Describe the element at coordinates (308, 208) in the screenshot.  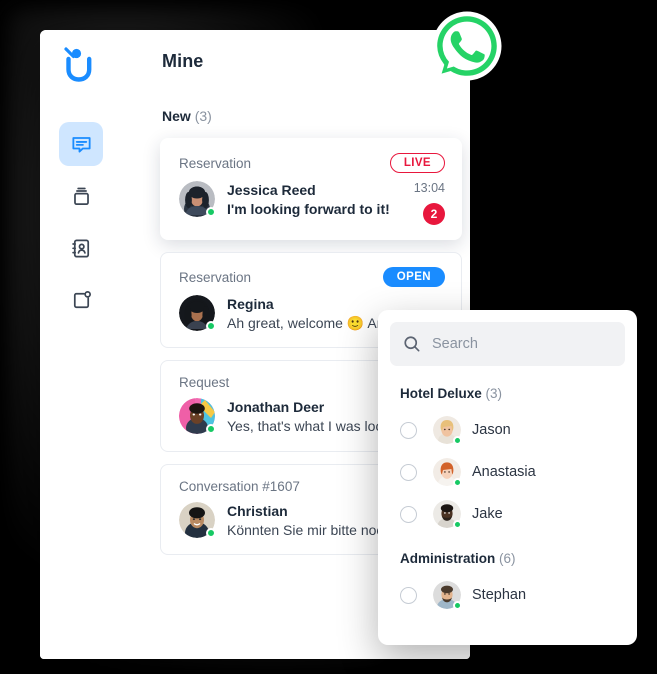
I see `conversation-preview: I'm looking forward to it!` at that location.